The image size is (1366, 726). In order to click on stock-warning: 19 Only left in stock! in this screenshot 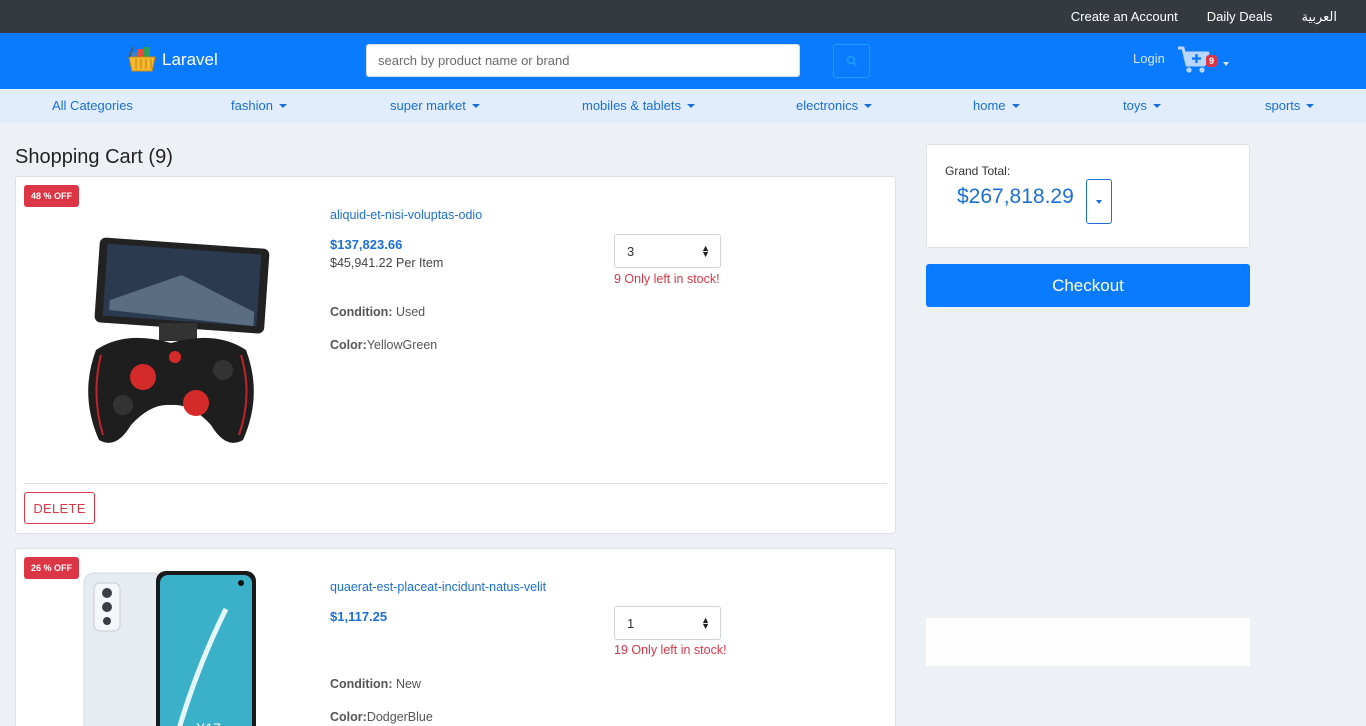, I will do `click(670, 650)`.